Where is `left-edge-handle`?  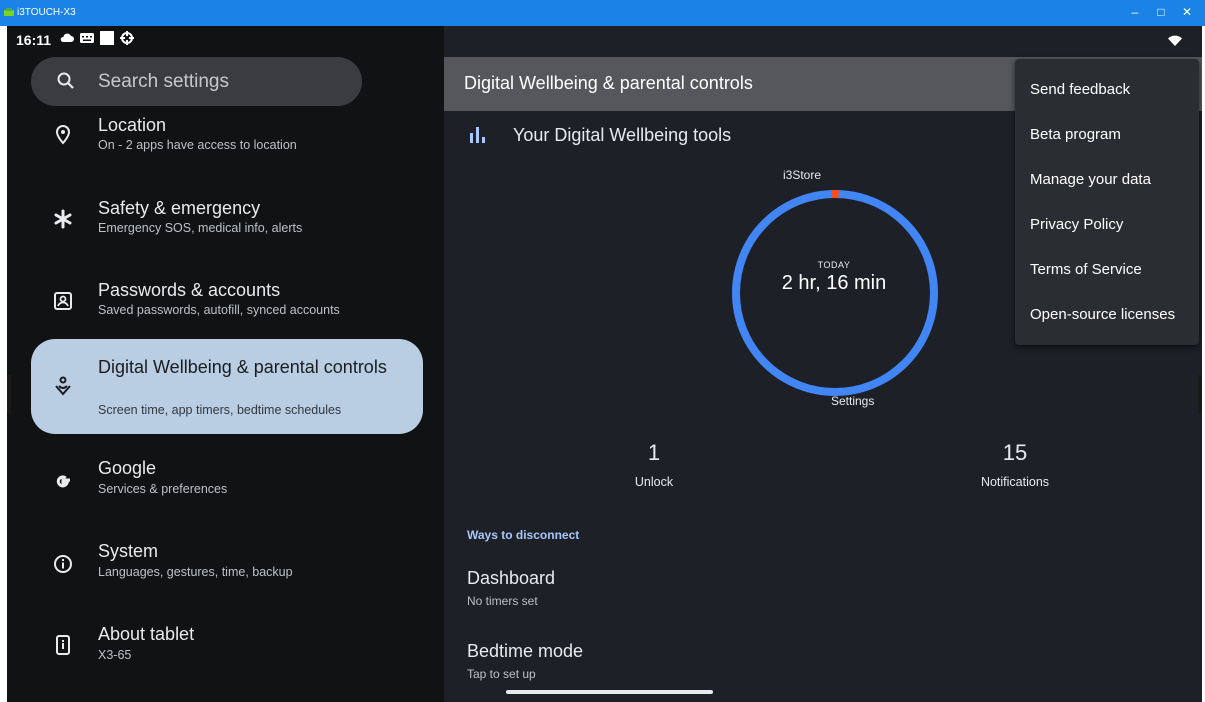
left-edge-handle is located at coordinates (9, 394).